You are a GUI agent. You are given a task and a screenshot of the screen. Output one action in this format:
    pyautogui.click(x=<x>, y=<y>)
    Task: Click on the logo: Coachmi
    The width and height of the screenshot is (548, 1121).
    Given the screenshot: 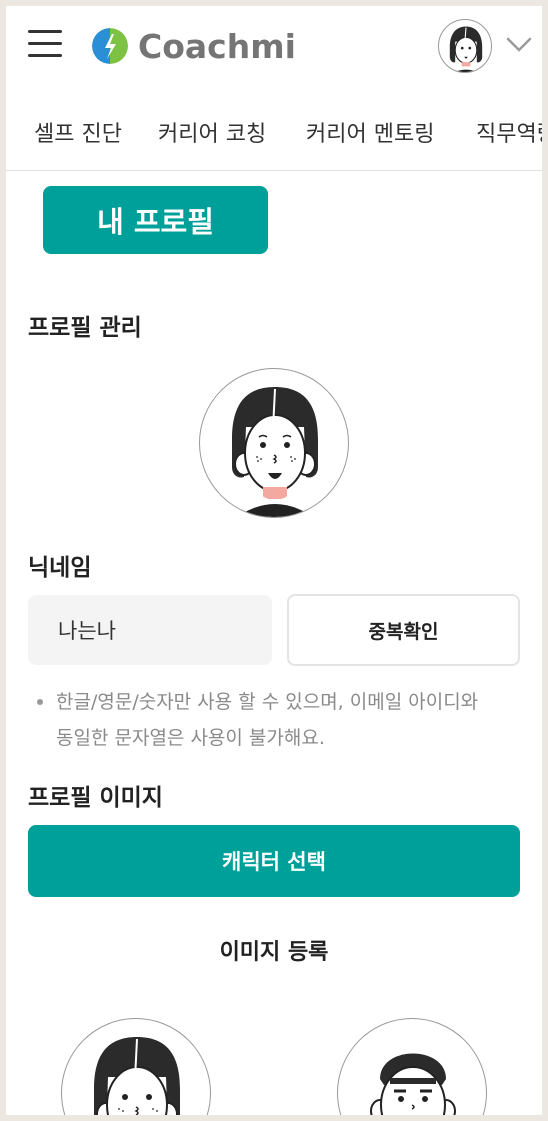 What is the action you would take?
    pyautogui.click(x=194, y=46)
    